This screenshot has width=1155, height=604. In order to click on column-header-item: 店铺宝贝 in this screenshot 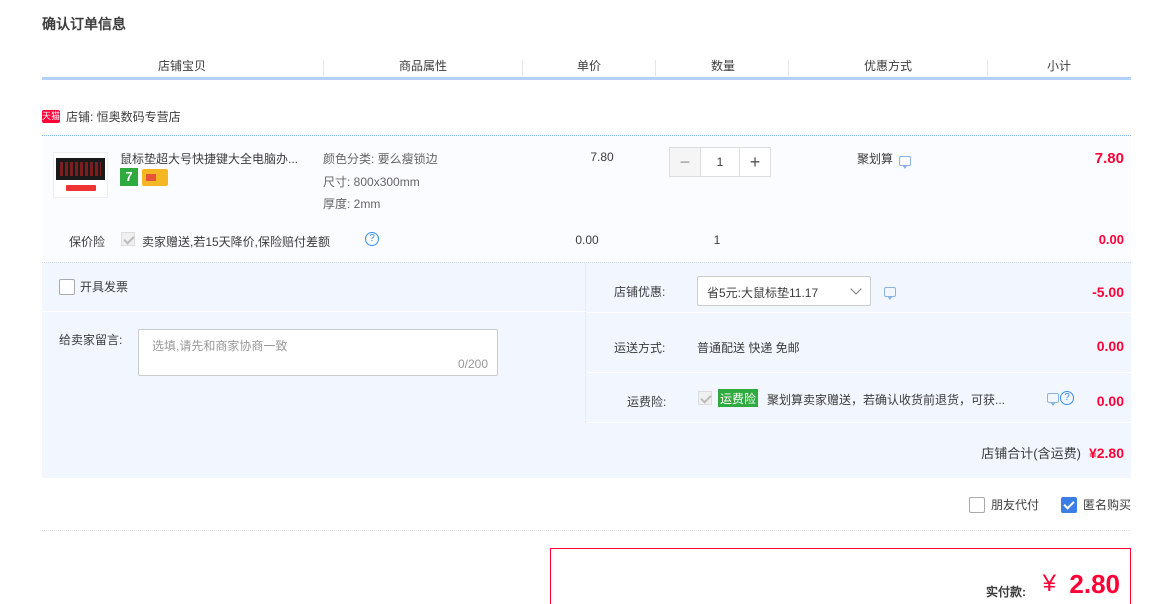, I will do `click(181, 66)`.